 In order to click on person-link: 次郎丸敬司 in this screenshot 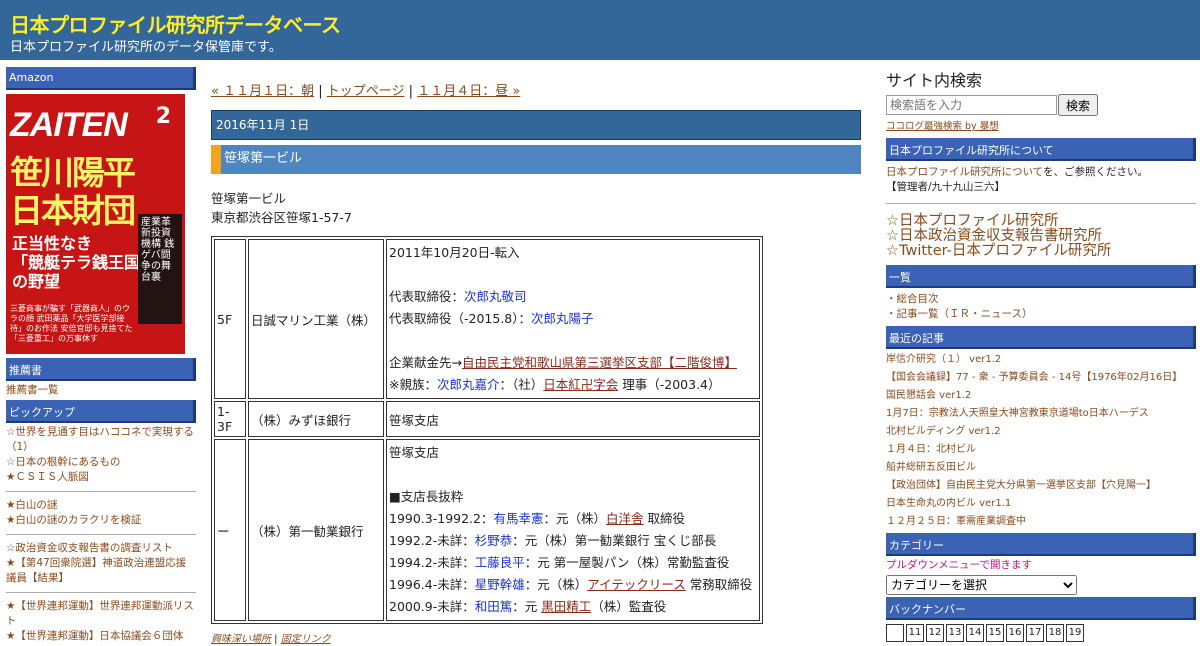, I will do `click(495, 296)`.